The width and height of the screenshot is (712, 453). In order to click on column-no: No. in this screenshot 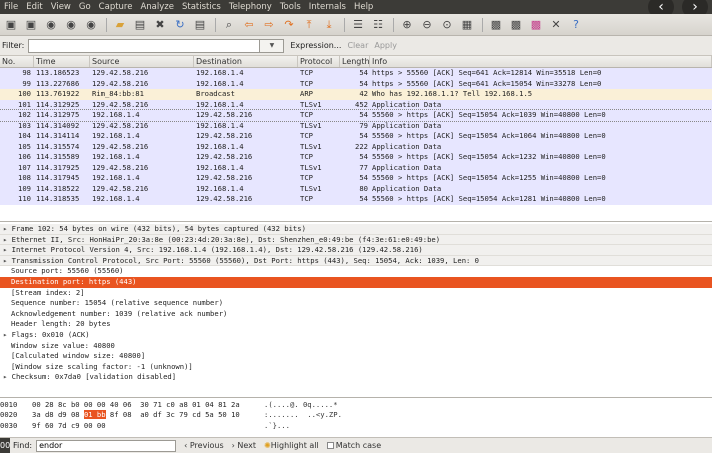, I will do `click(17, 61)`.